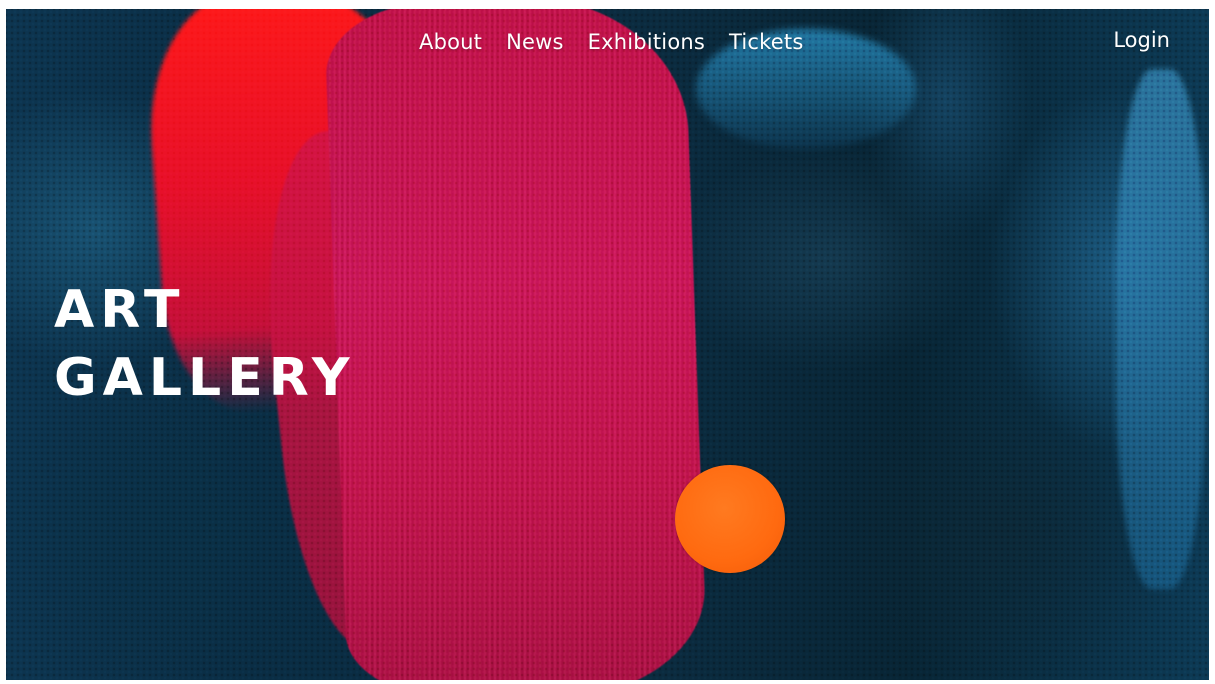 The image size is (1215, 684). I want to click on orange-circle-accent, so click(730, 519).